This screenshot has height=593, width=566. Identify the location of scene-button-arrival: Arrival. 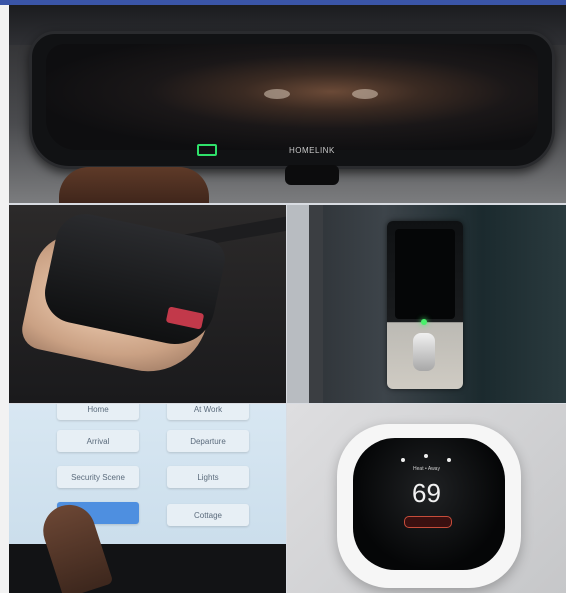
(98, 441).